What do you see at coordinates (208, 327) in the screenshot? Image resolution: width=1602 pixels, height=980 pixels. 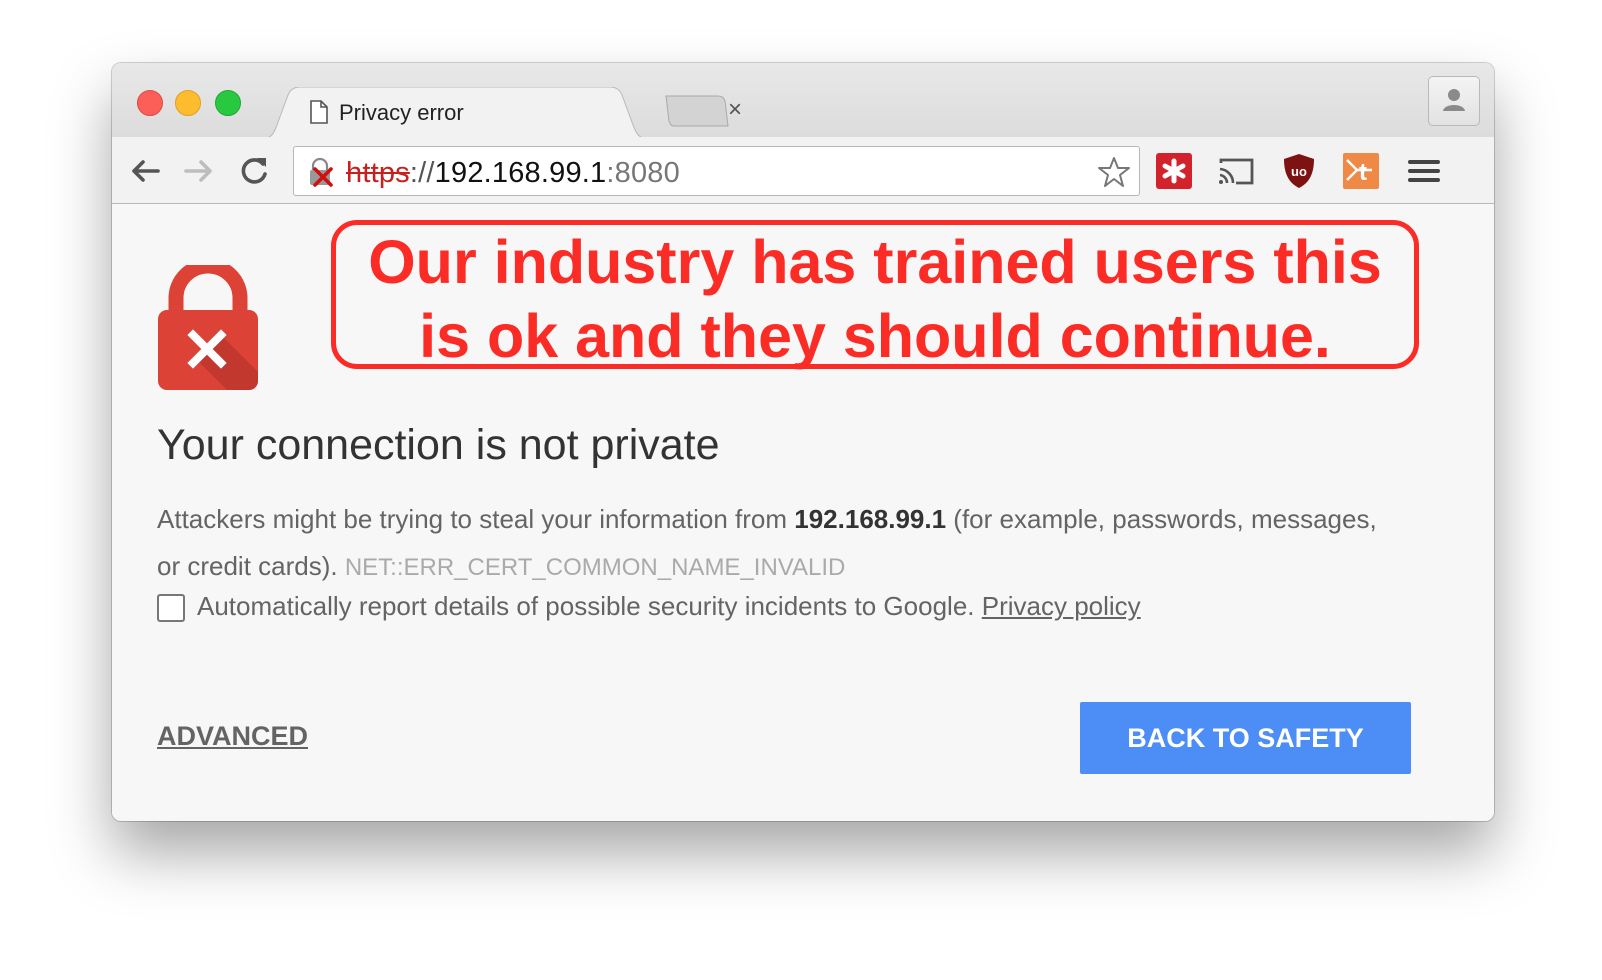 I see `red-lock-error-icon` at bounding box center [208, 327].